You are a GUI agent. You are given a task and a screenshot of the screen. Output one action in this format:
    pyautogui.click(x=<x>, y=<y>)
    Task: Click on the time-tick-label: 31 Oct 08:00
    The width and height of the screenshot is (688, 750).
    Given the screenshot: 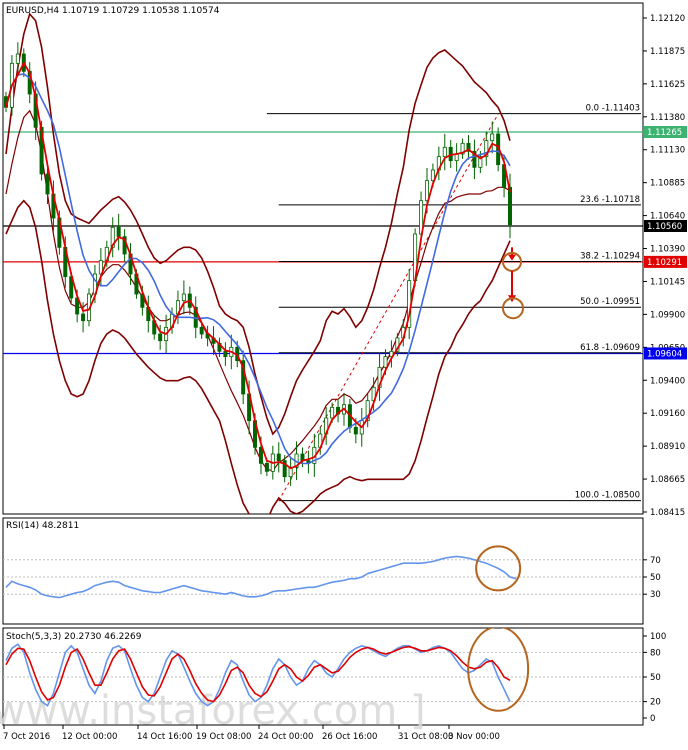 What is the action you would take?
    pyautogui.click(x=425, y=737)
    